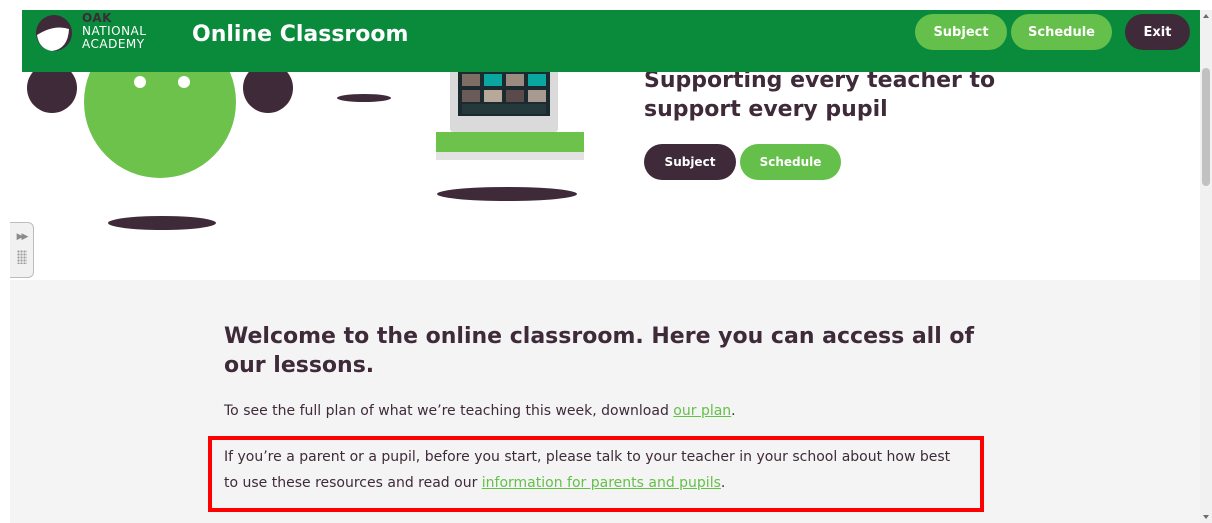 The width and height of the screenshot is (1212, 523). I want to click on scroll-down-icon, so click(1206, 517).